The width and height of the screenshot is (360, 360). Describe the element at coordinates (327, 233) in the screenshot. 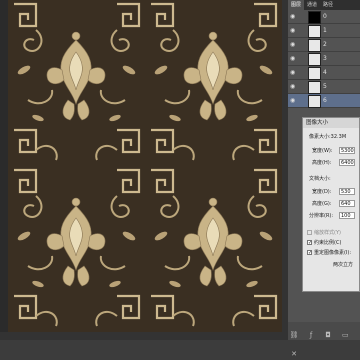

I see `scale-styles-label: 缩放样式(Y)` at that location.